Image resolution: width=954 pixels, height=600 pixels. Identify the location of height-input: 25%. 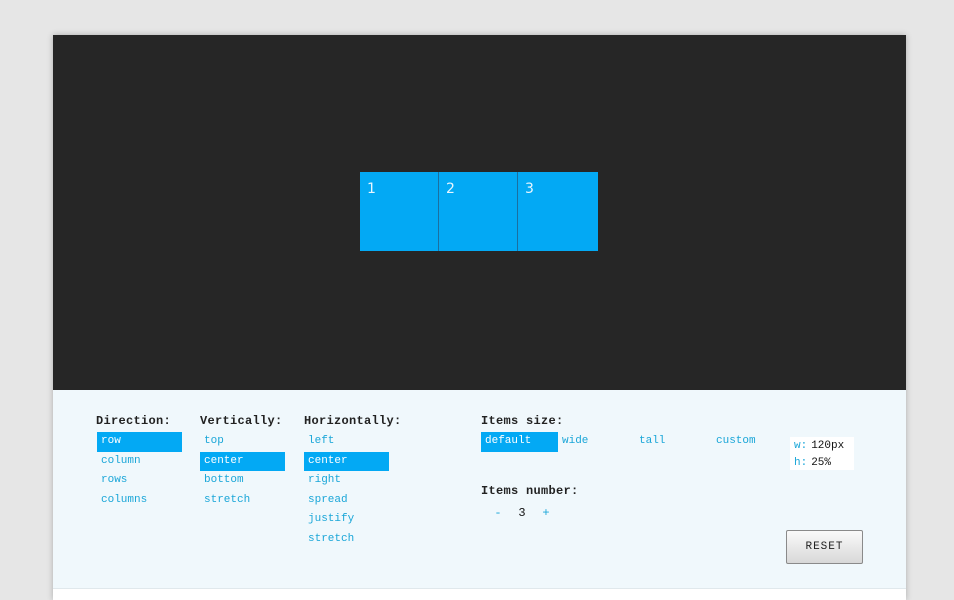
(821, 463).